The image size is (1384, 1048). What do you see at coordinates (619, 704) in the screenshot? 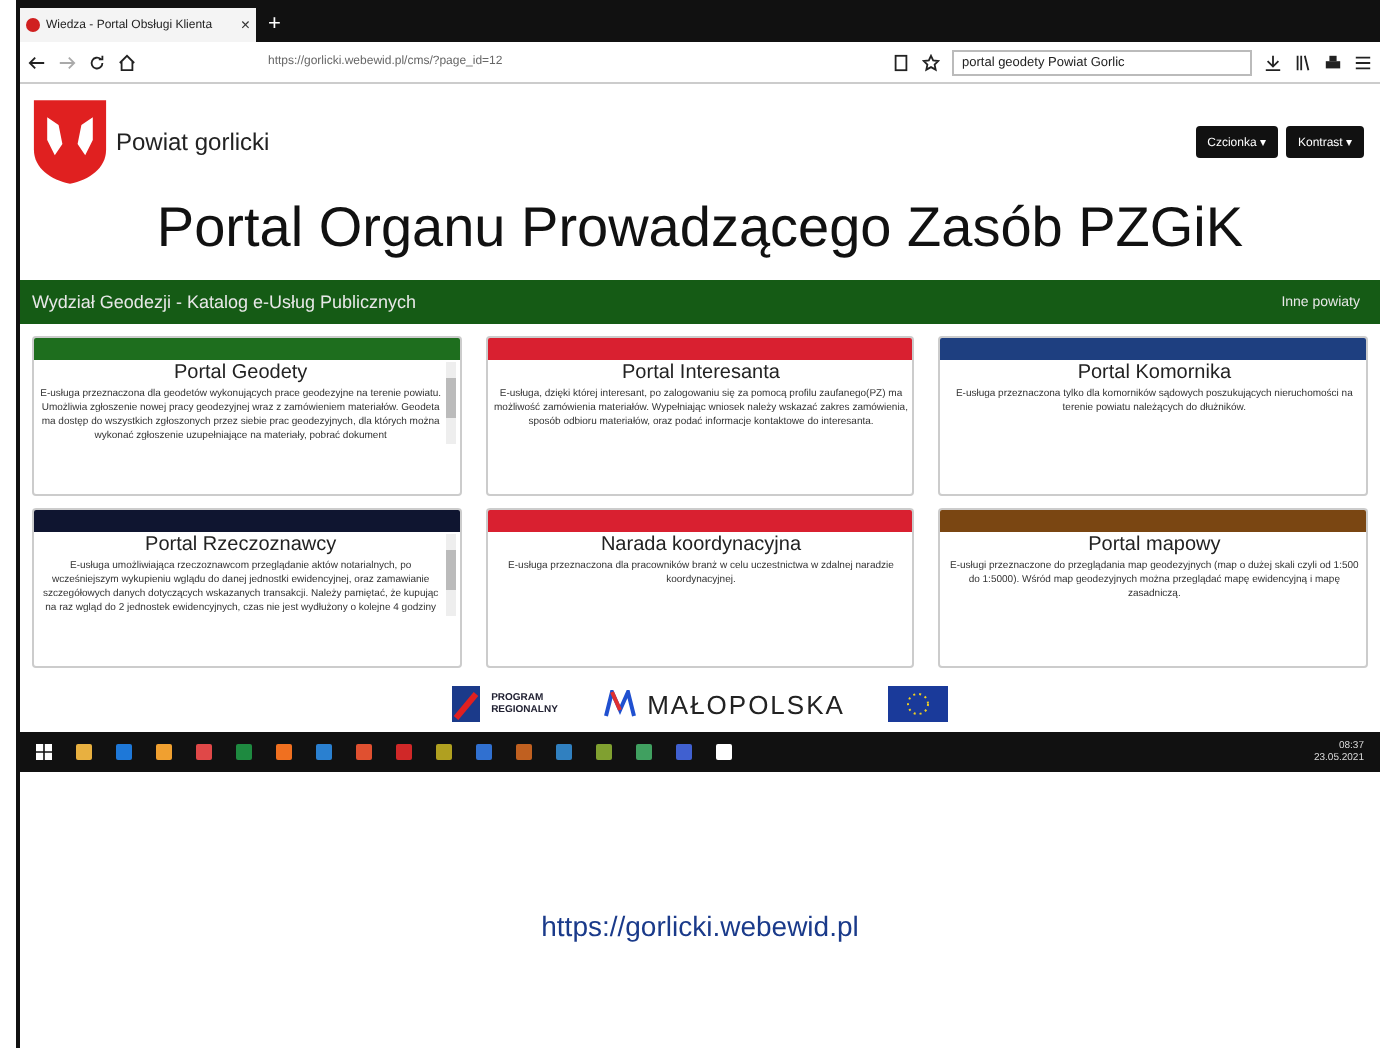
I see `m-logo-icon` at bounding box center [619, 704].